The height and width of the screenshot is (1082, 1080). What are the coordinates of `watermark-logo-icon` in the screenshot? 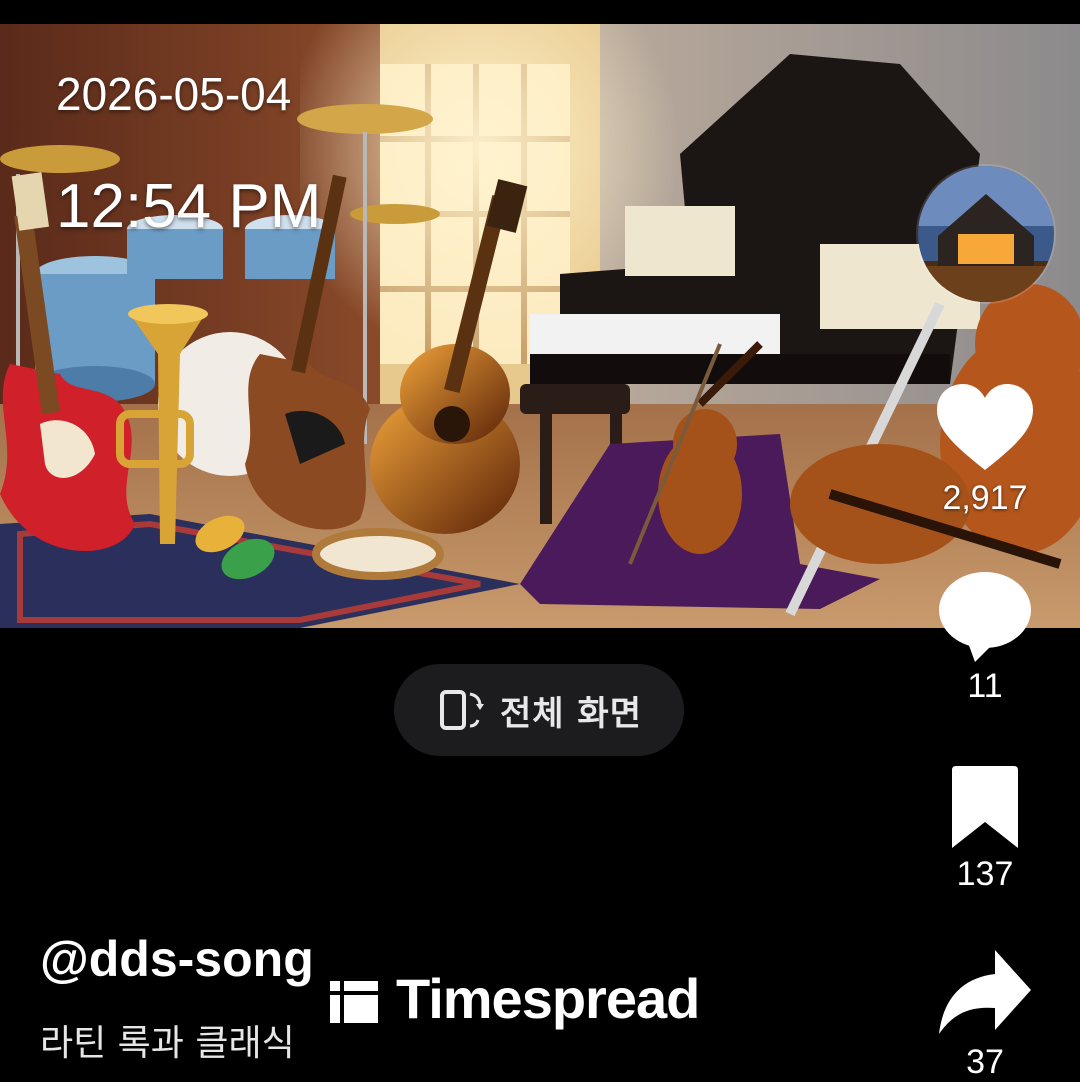 It's located at (354, 1001).